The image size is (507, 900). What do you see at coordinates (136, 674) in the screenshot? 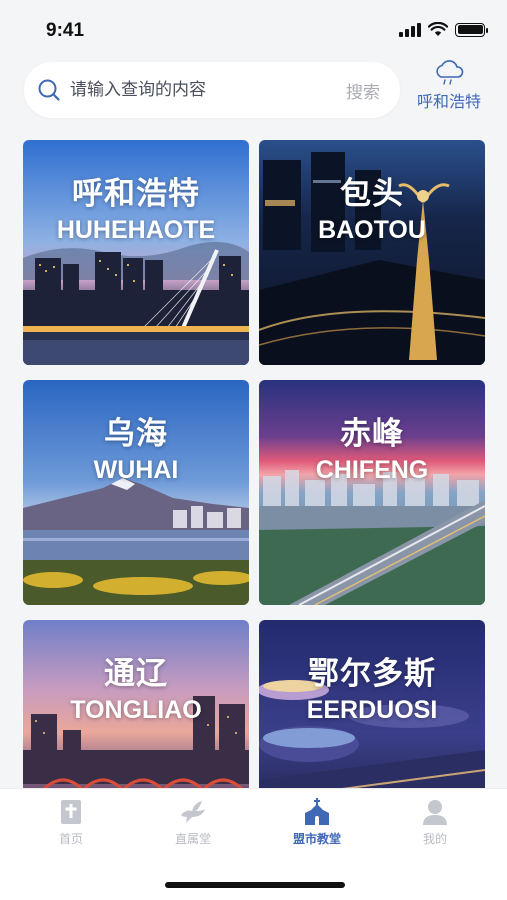
I see `city-name-cn: 通辽` at bounding box center [136, 674].